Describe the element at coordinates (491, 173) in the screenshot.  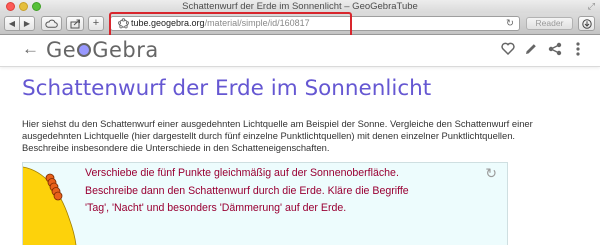
I see `refresh-applet-icon: ↻` at that location.